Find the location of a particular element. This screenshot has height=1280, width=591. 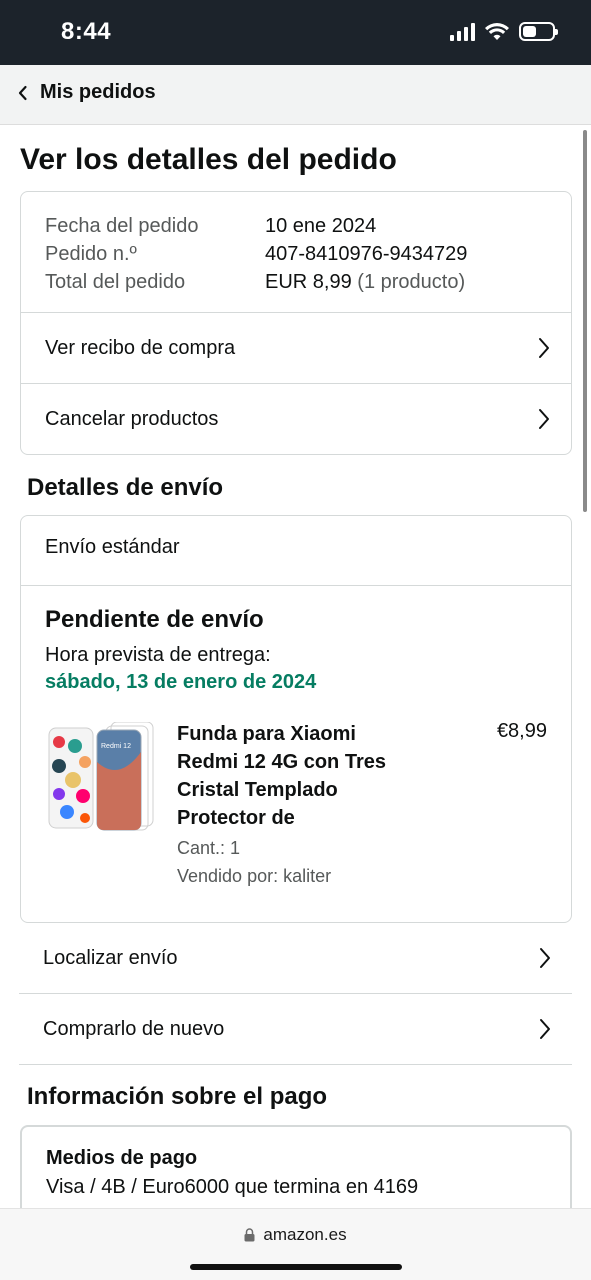

view-receipt-label: Ver recibo de compra is located at coordinates (140, 347).